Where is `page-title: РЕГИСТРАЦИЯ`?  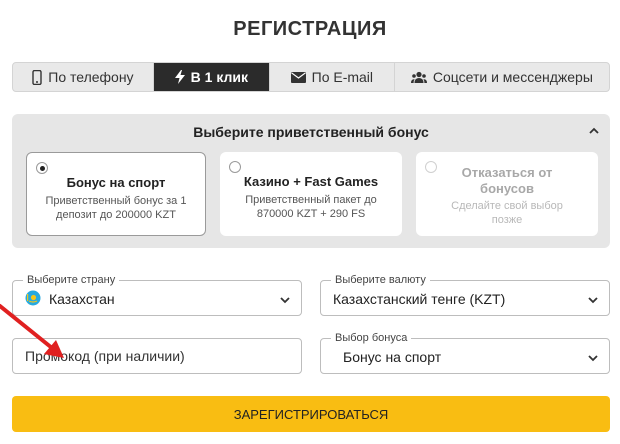 page-title: РЕГИСТРАЦИЯ is located at coordinates (310, 29).